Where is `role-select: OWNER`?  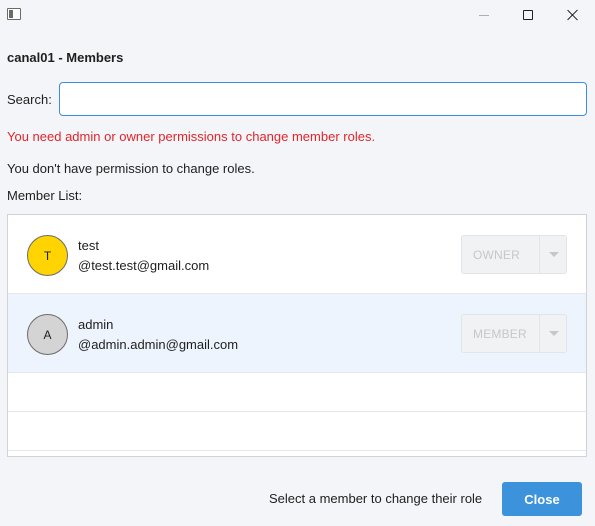
role-select: OWNER is located at coordinates (514, 254).